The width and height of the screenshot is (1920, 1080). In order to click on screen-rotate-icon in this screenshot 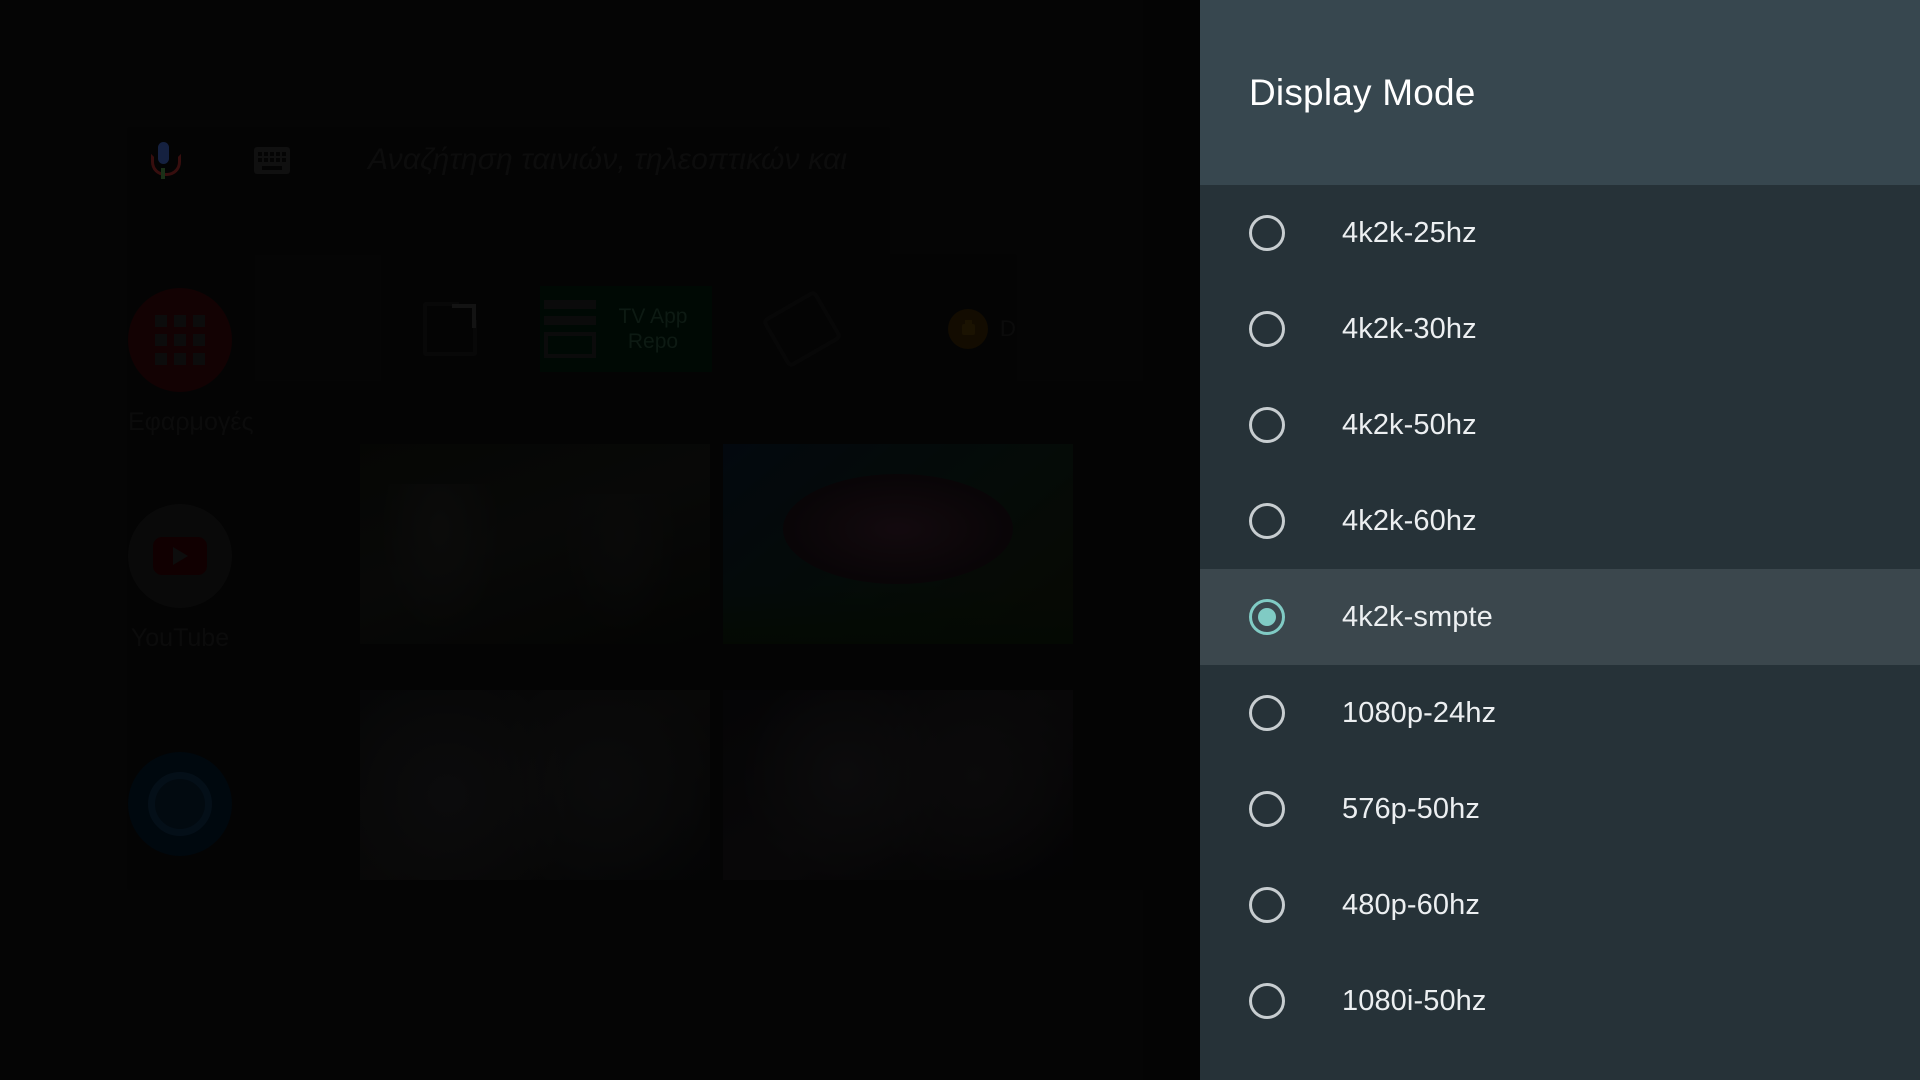, I will do `click(802, 329)`.